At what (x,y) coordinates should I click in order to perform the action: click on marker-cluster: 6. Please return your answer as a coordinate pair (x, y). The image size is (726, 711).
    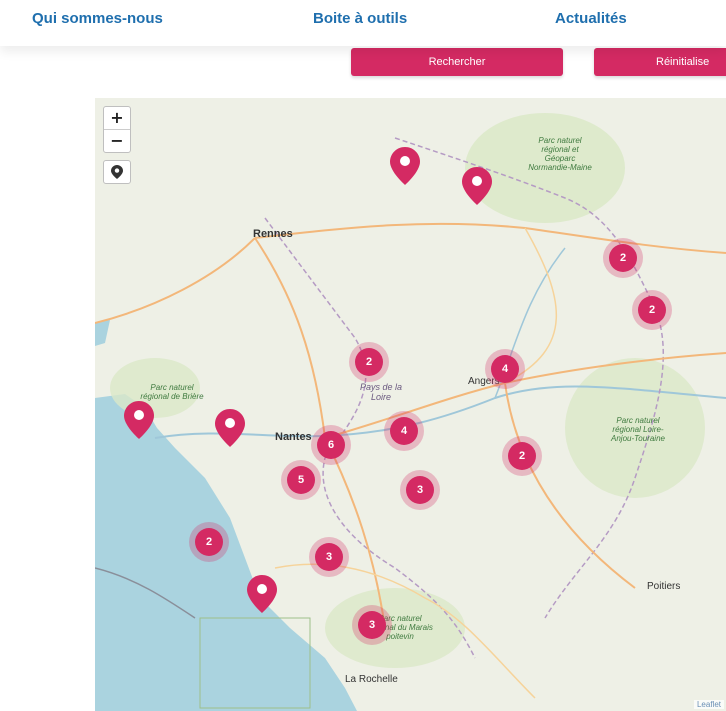
    Looking at the image, I should click on (331, 445).